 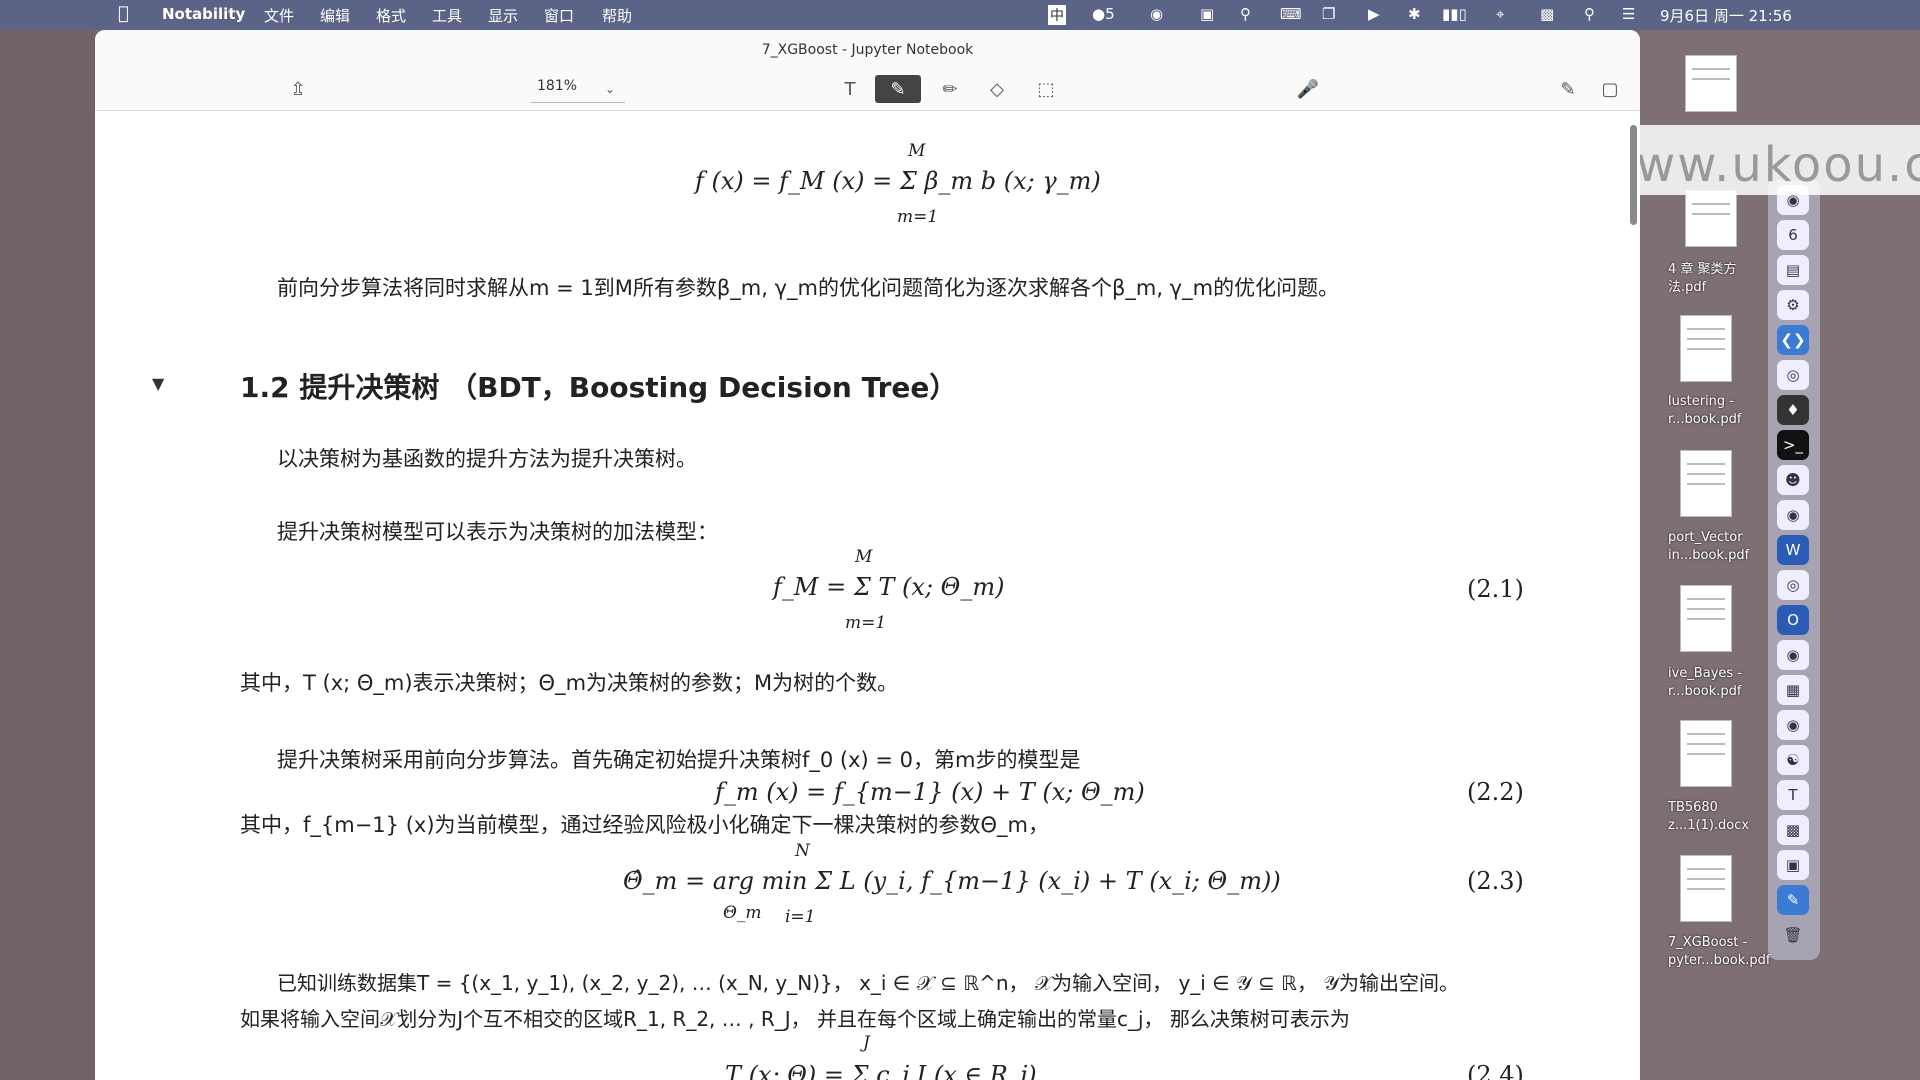 What do you see at coordinates (1793, 305) in the screenshot?
I see `settings-icon: ⚙` at bounding box center [1793, 305].